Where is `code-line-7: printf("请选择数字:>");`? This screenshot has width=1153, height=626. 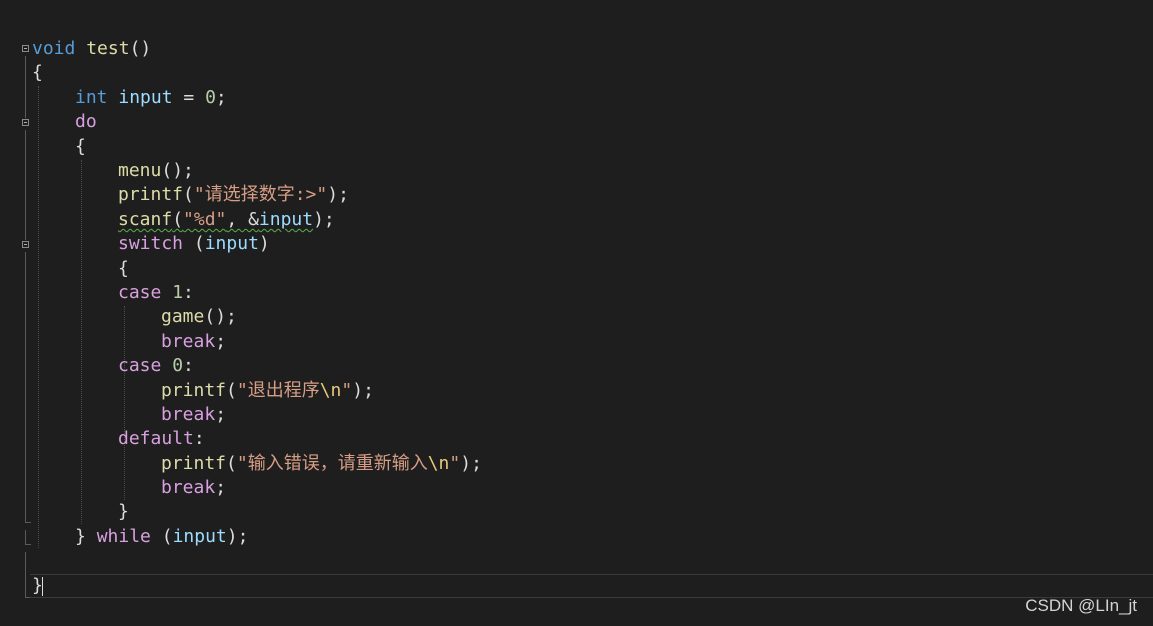
code-line-7: printf("请选择数字:>"); is located at coordinates (233, 195).